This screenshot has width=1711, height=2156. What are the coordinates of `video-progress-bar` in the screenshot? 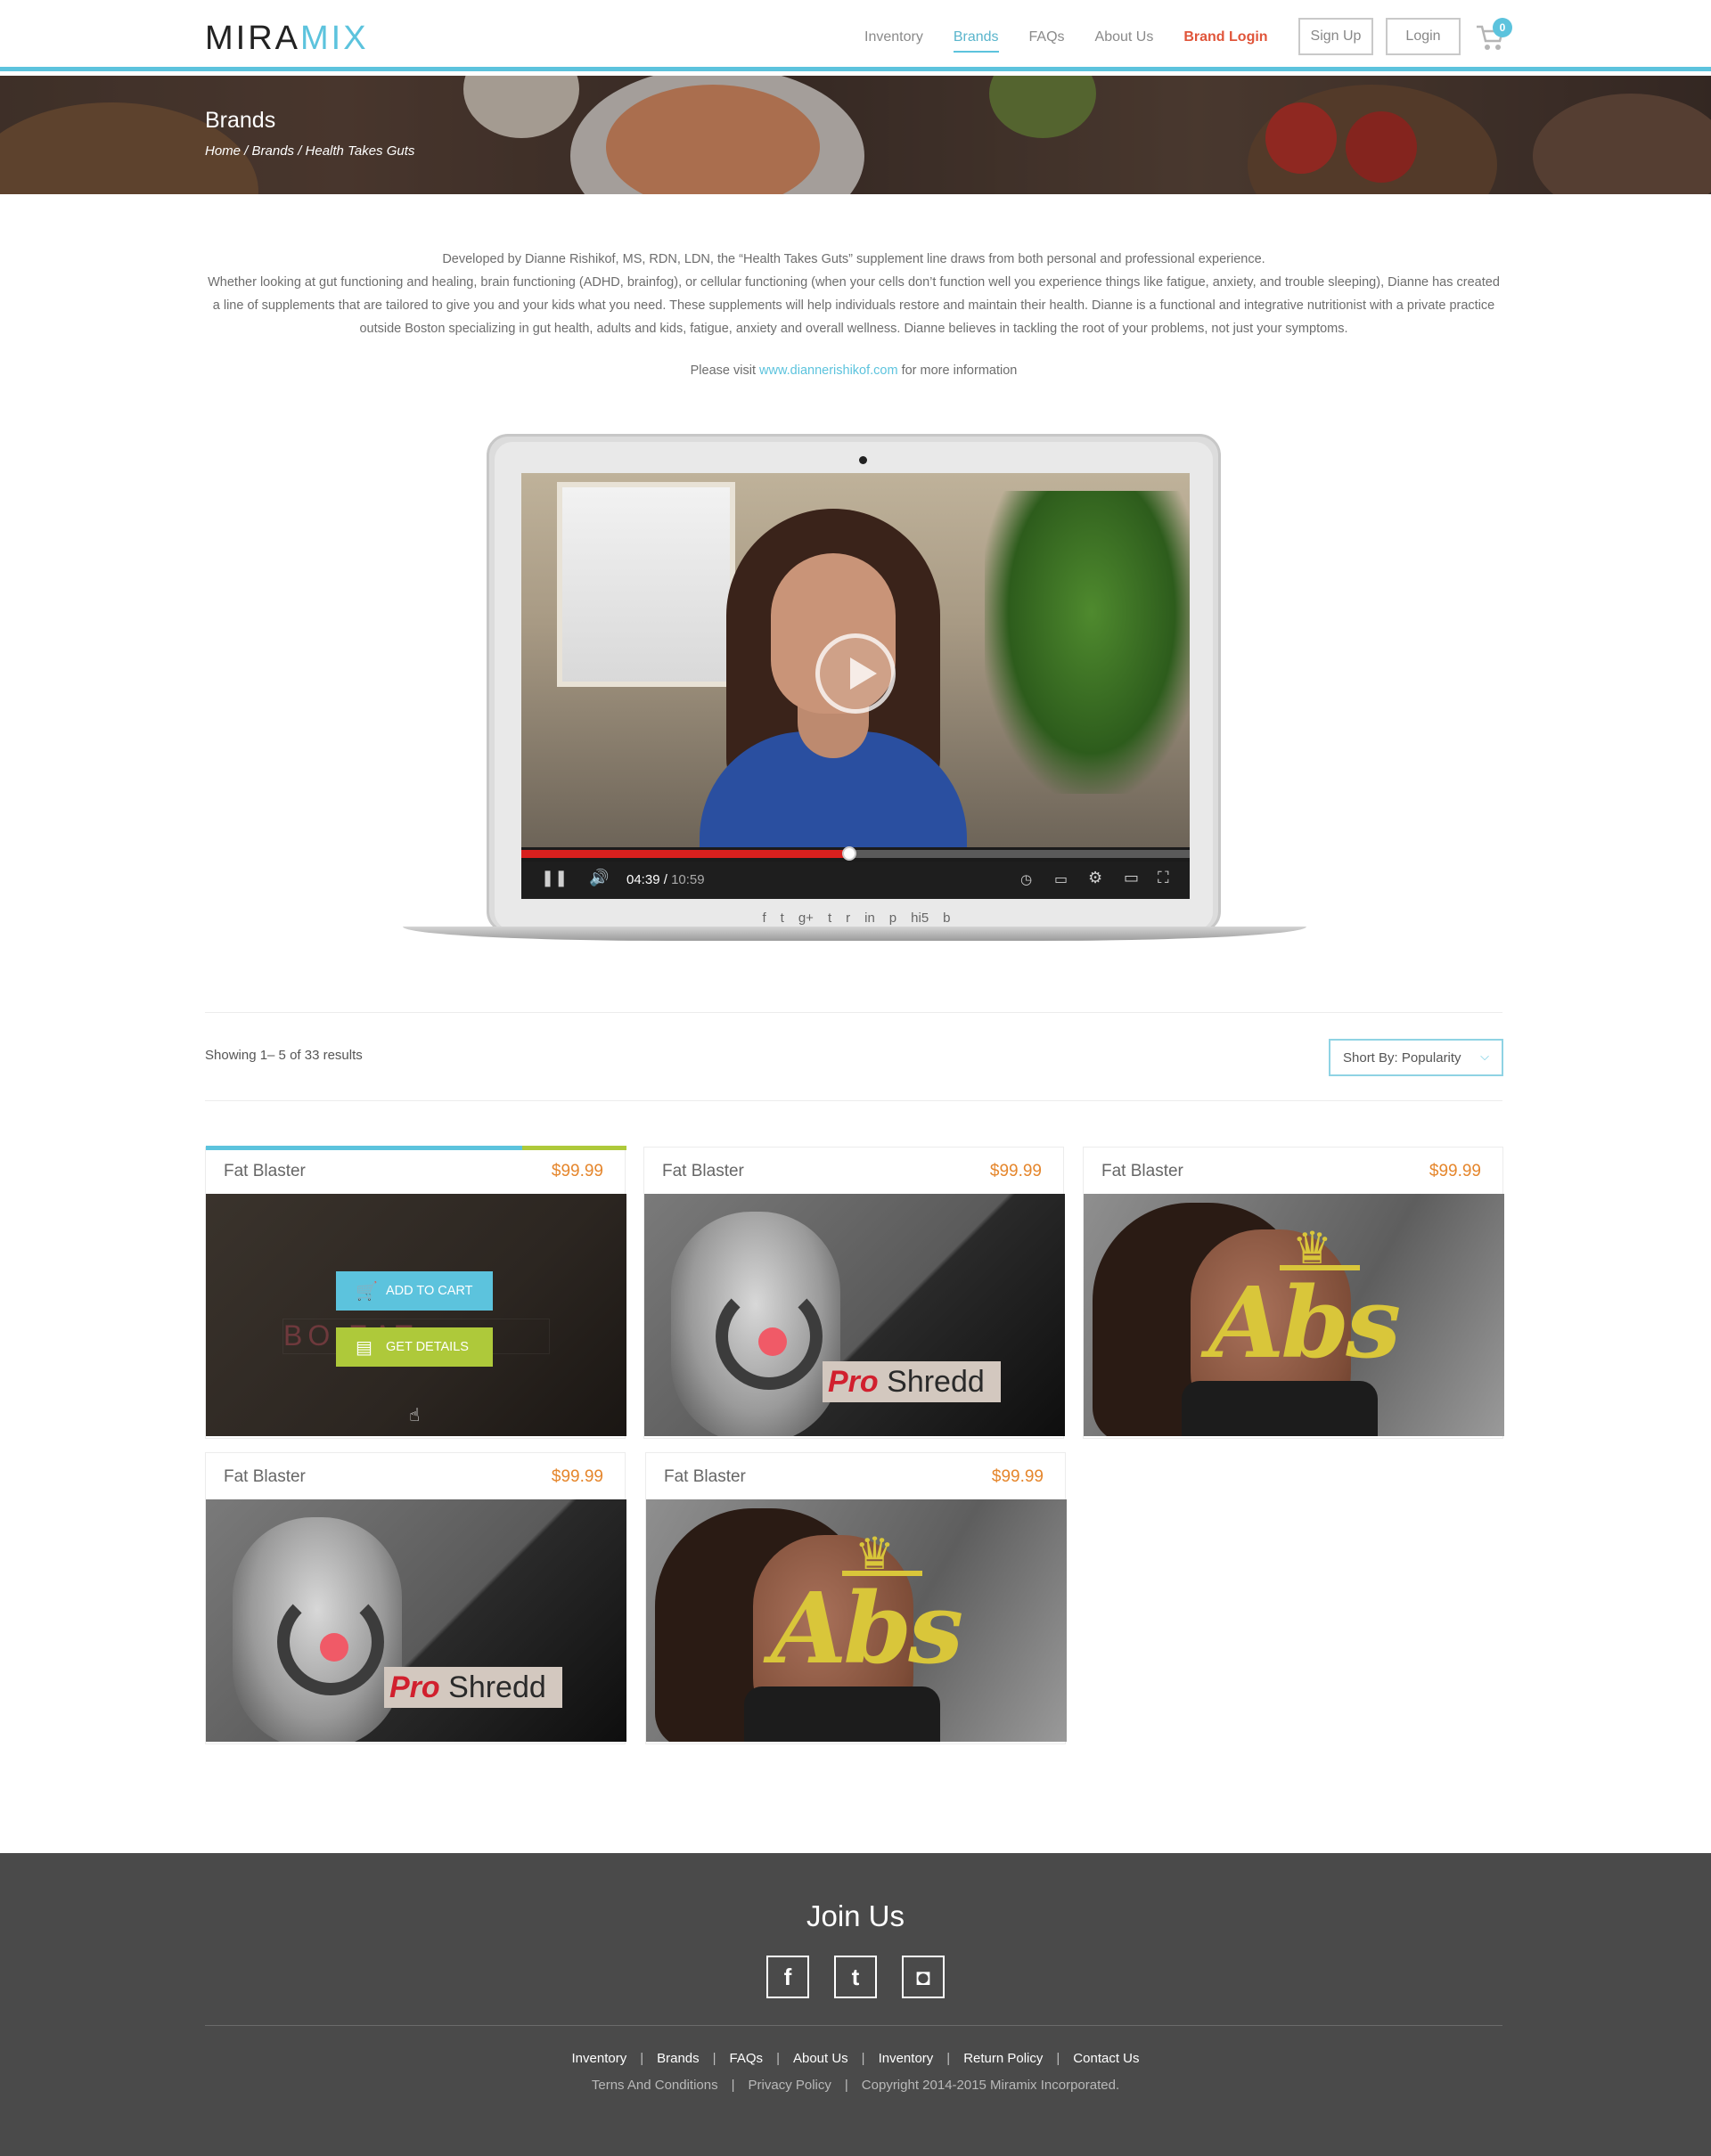 It's located at (855, 853).